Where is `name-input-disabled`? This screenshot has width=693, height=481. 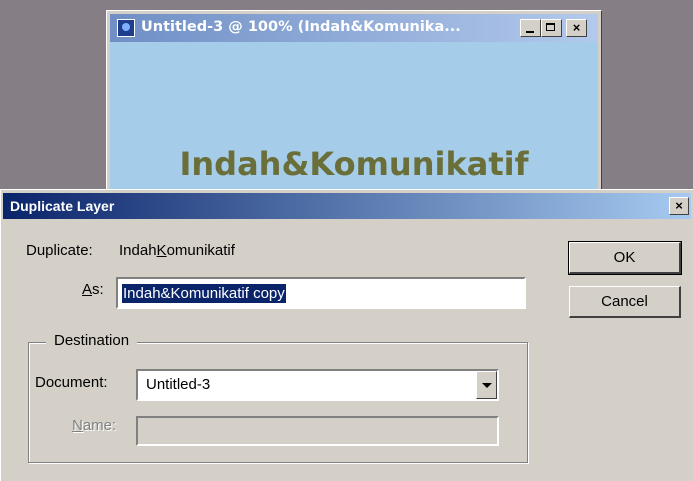
name-input-disabled is located at coordinates (317, 431).